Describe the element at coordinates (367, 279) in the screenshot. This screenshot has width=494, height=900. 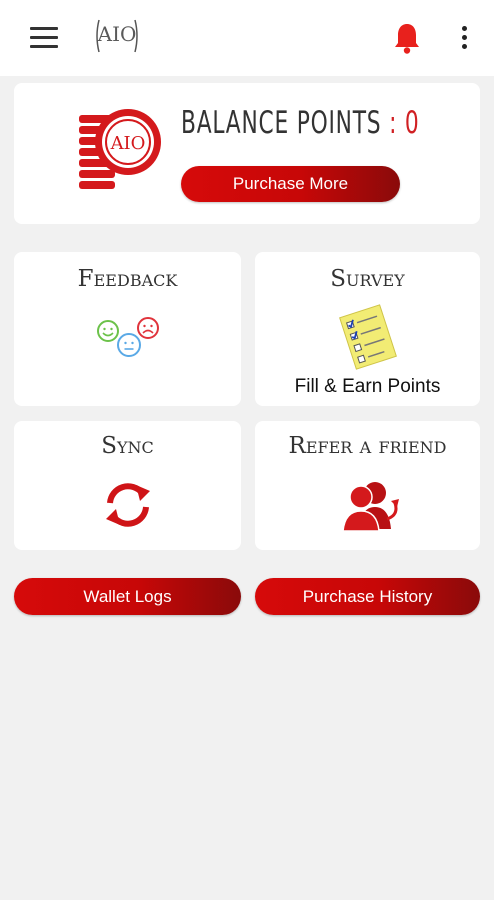
I see `survey-title: Survey` at that location.